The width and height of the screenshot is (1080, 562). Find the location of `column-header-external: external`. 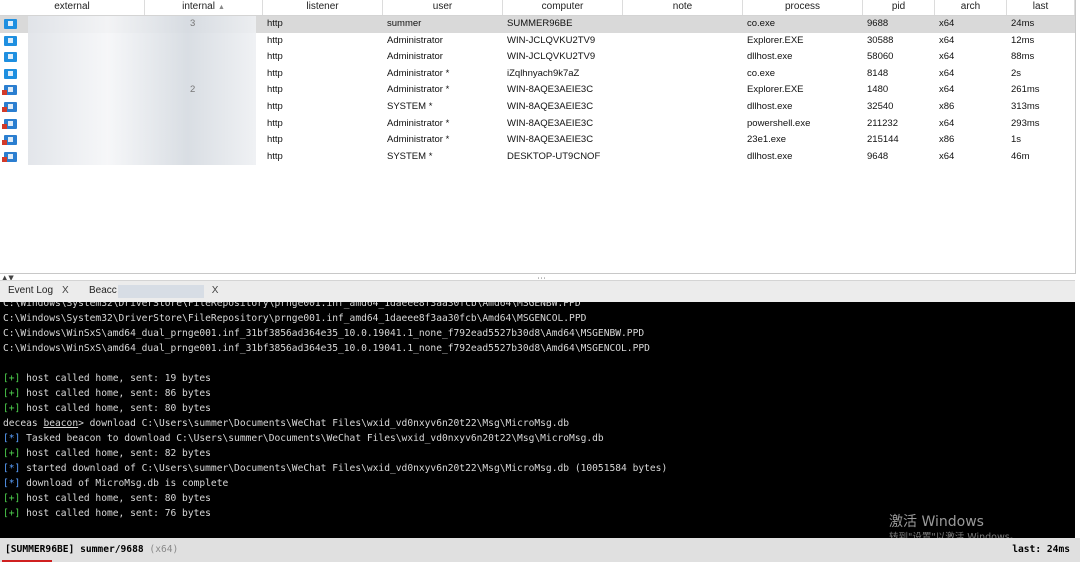

column-header-external: external is located at coordinates (72, 7).